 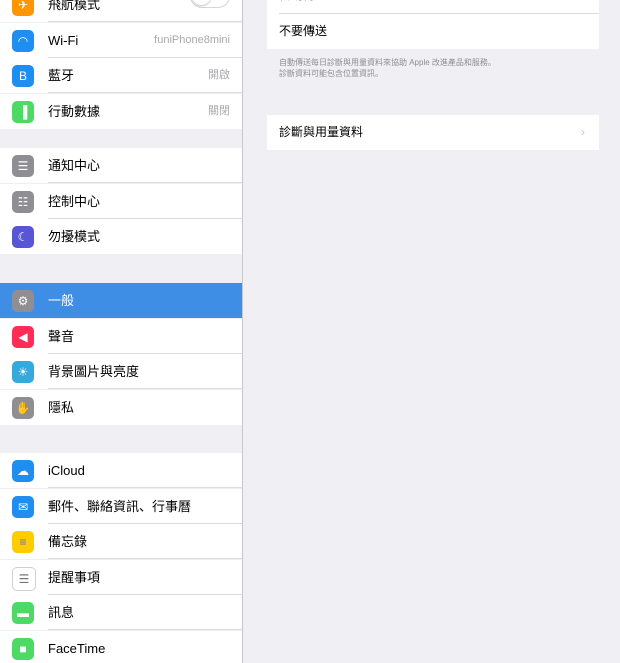 What do you see at coordinates (23, 76) in the screenshot?
I see `bluetooth-icon: B` at bounding box center [23, 76].